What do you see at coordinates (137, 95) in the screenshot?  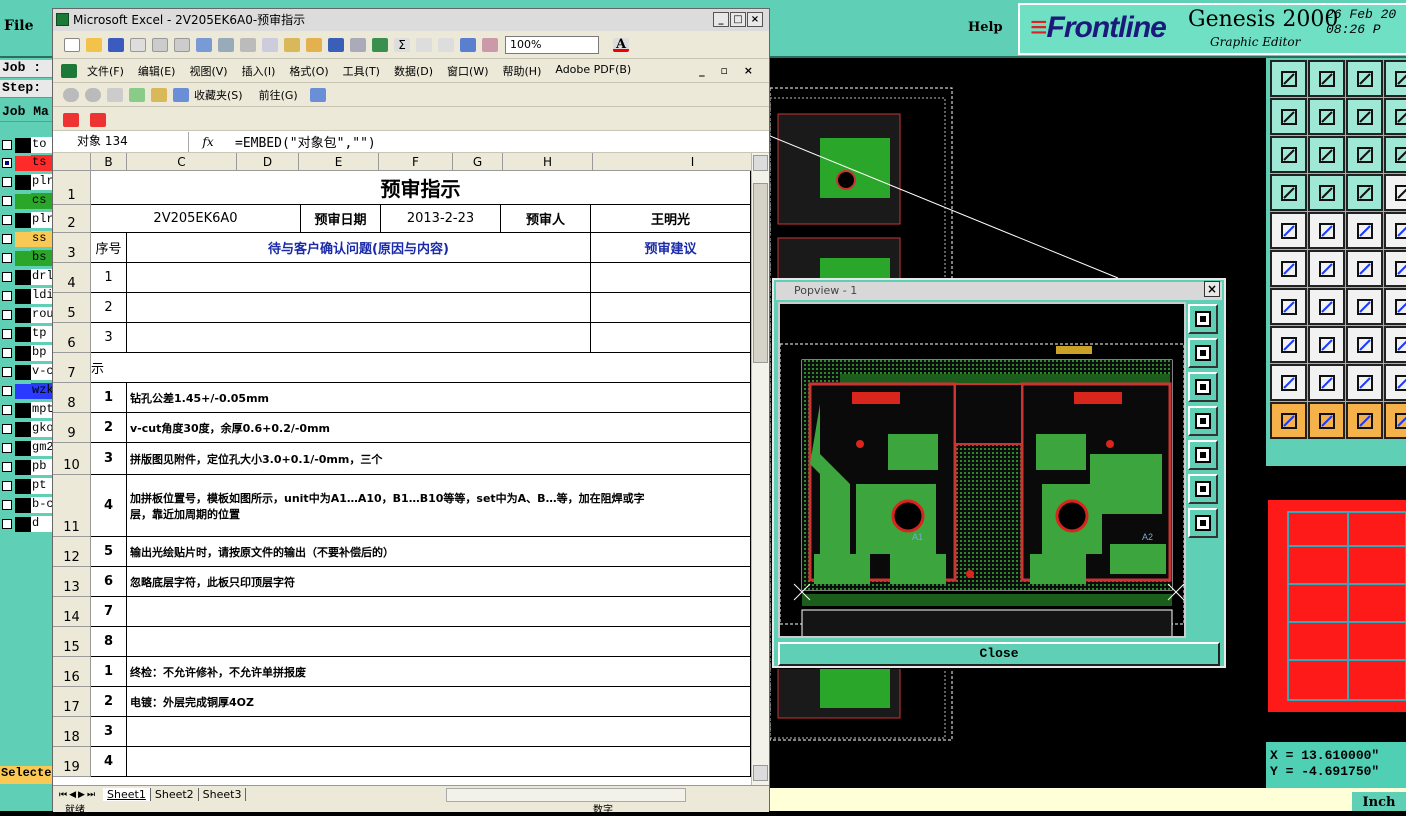 I see `refresh-icon` at bounding box center [137, 95].